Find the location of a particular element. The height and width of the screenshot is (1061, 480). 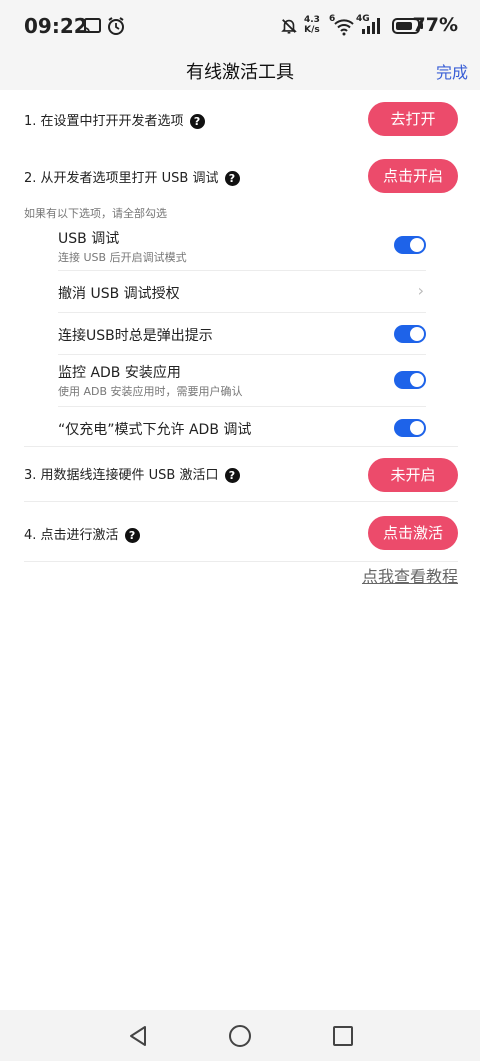

cast-icon is located at coordinates (92, 25).